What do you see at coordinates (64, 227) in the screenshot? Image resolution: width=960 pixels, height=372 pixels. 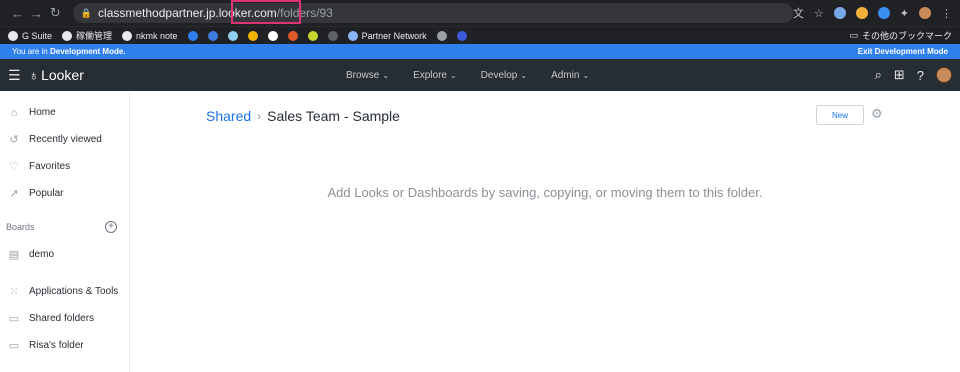 I see `boards-heading: Boards +` at bounding box center [64, 227].